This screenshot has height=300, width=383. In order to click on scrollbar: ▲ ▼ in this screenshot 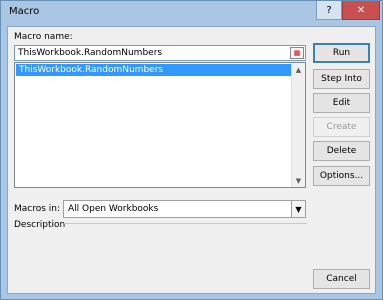, I will do `click(298, 125)`.